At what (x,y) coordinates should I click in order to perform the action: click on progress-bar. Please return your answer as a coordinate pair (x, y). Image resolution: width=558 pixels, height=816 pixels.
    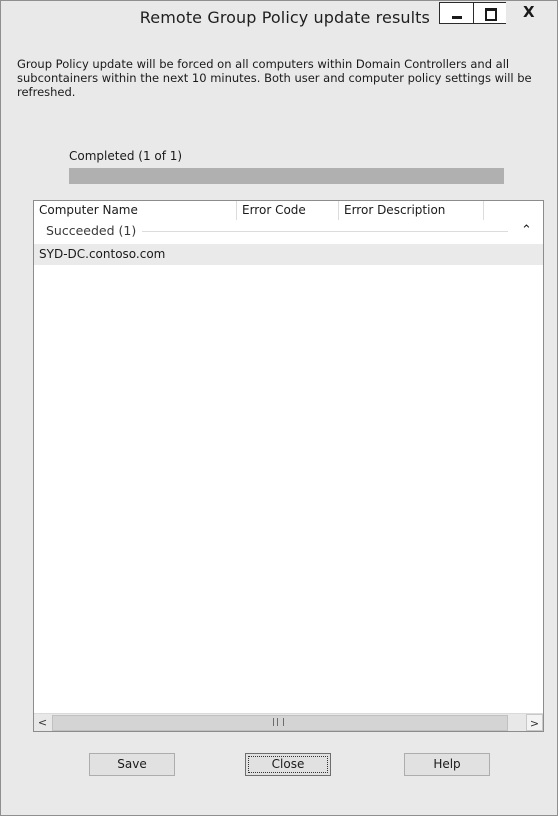
    Looking at the image, I should click on (286, 176).